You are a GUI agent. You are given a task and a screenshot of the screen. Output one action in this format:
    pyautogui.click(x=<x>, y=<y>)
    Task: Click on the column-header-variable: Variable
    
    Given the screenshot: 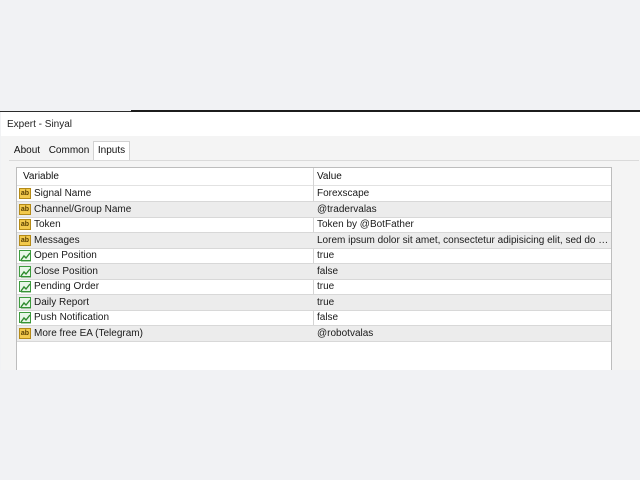 What is the action you would take?
    pyautogui.click(x=41, y=176)
    